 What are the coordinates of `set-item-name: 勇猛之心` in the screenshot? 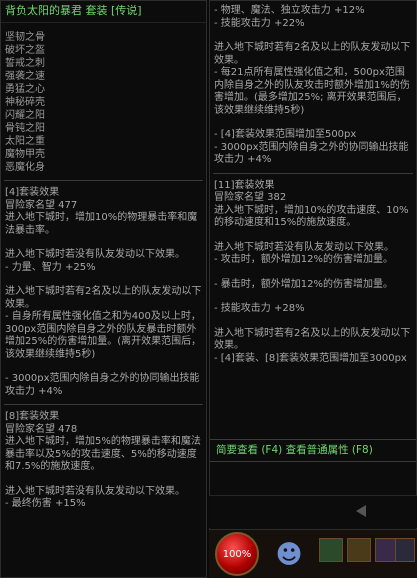 It's located at (25, 89).